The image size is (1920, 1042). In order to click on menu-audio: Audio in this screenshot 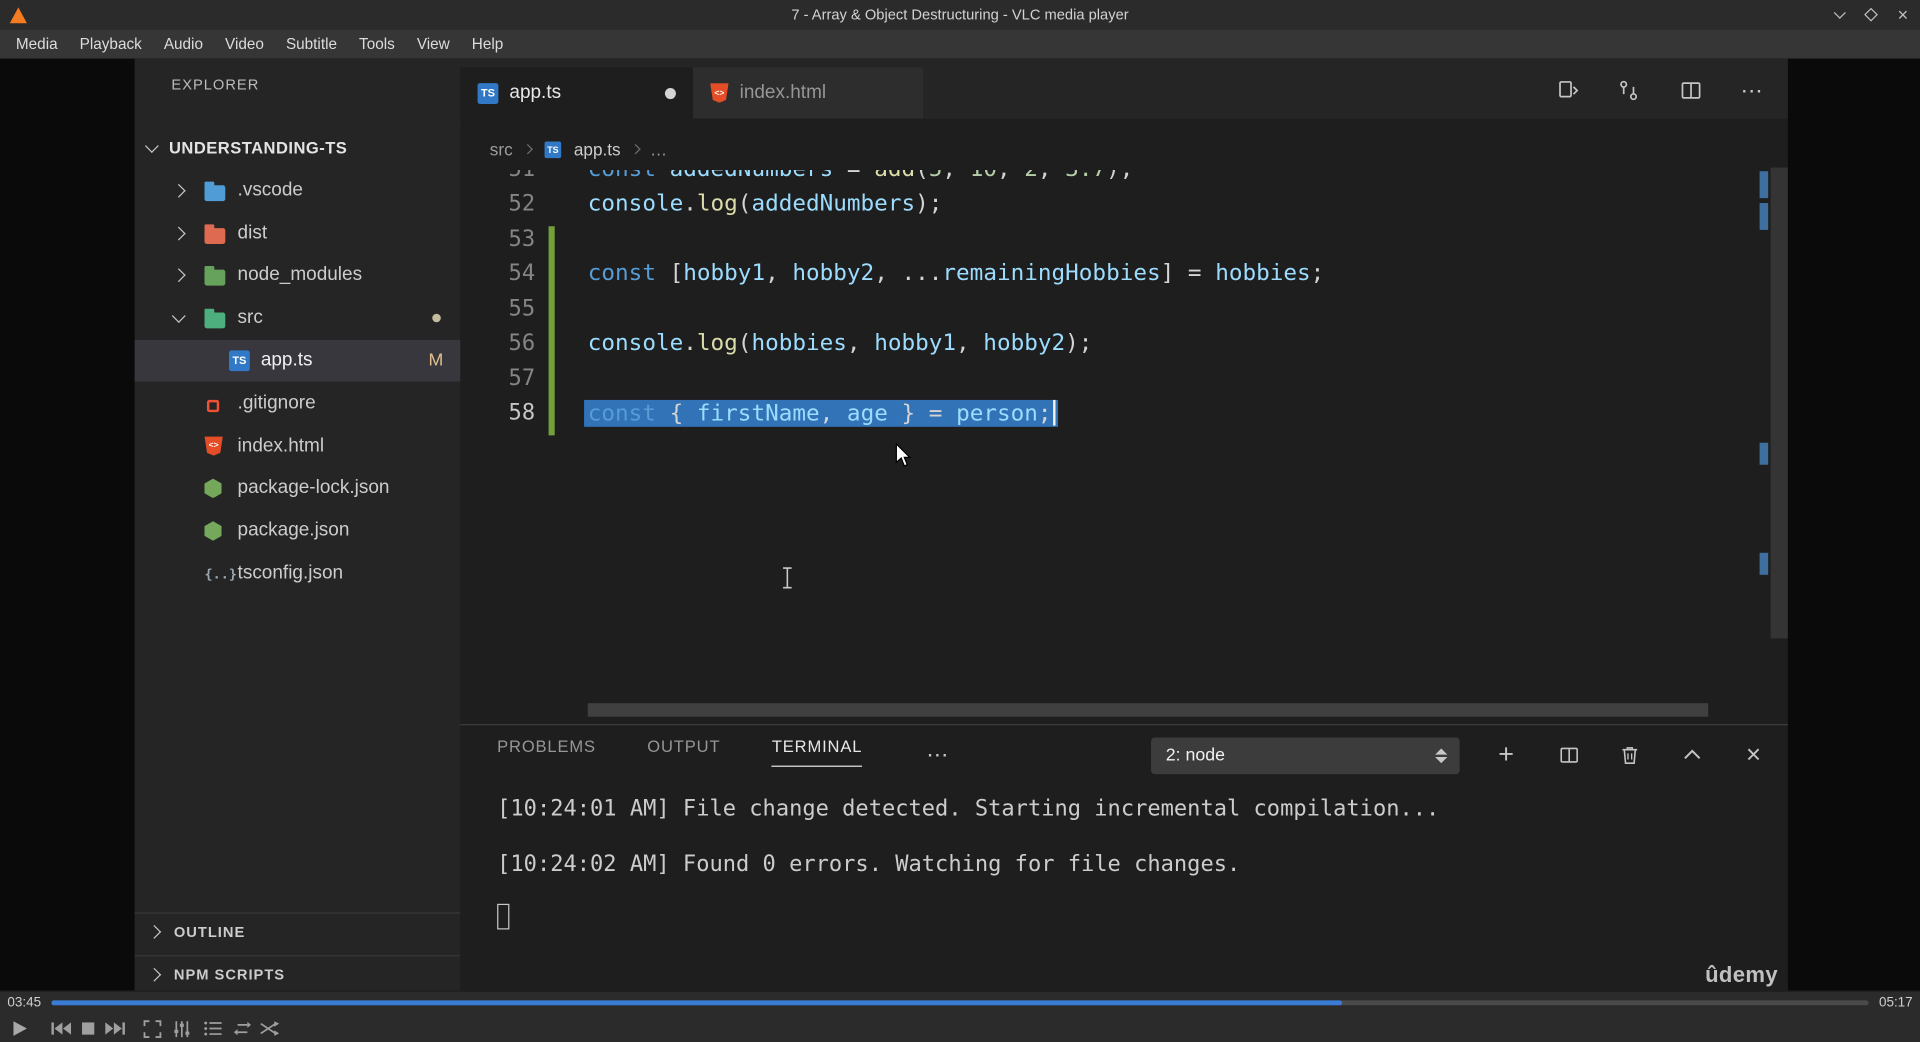, I will do `click(183, 43)`.